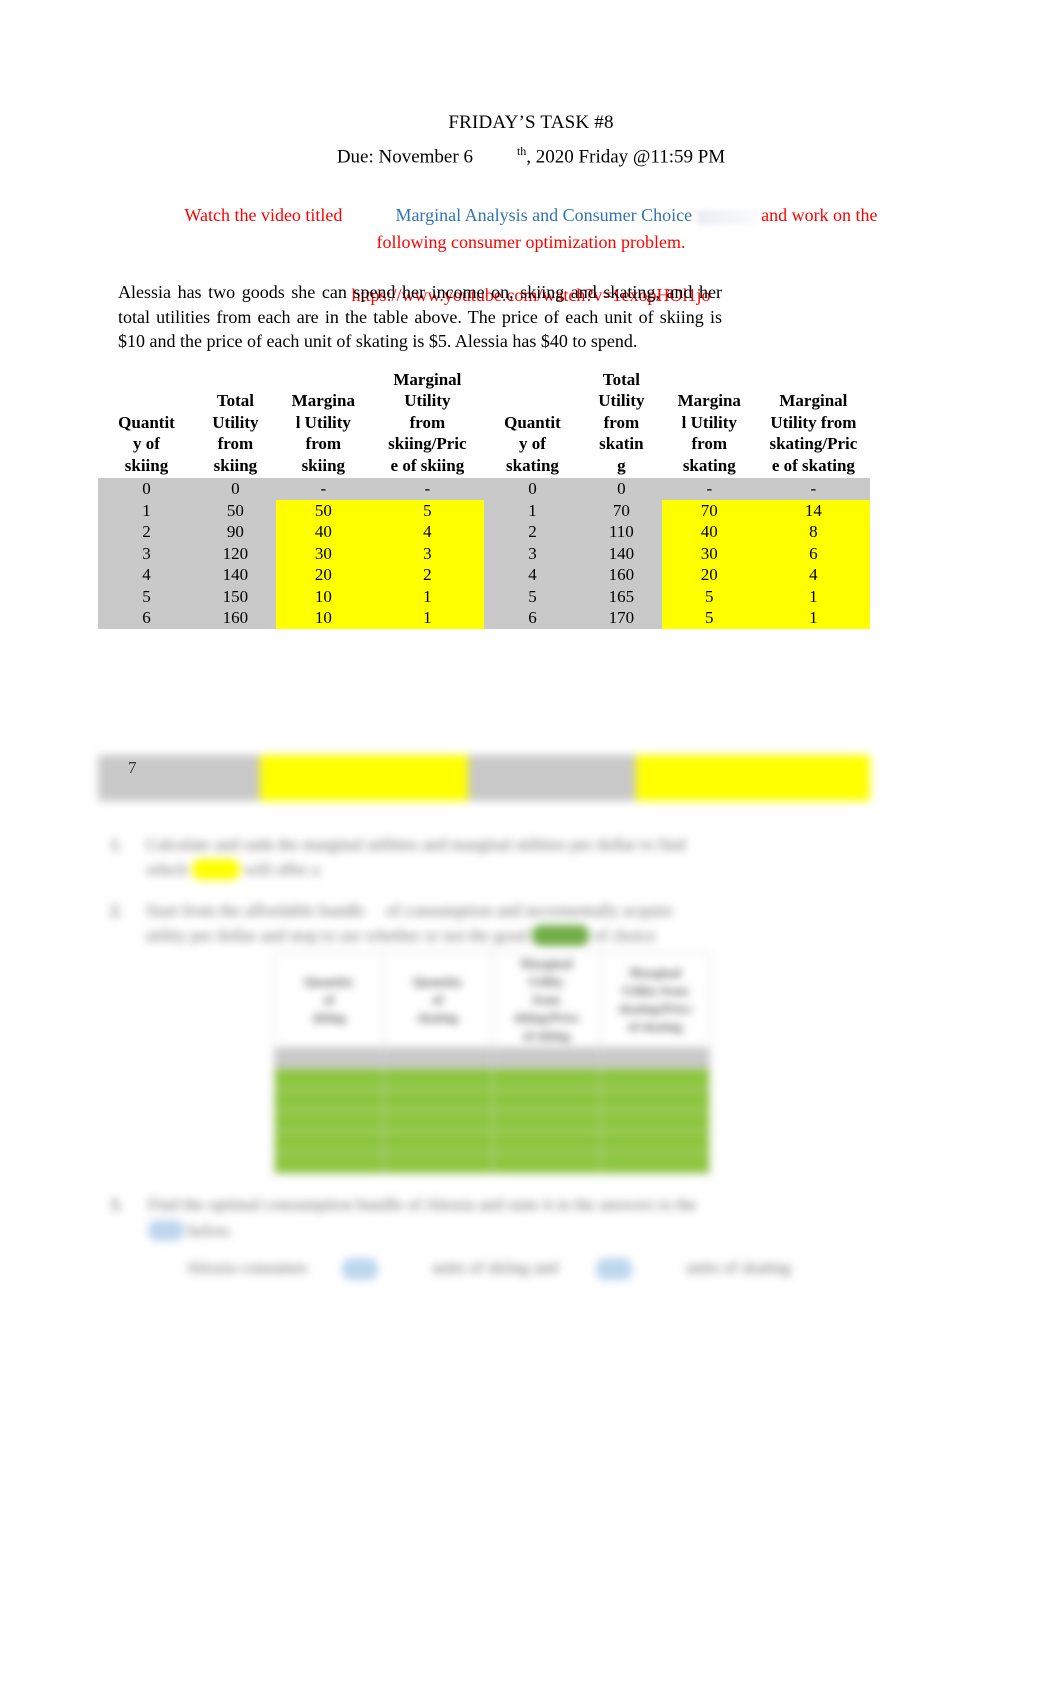 The image size is (1062, 1700). I want to click on table-row: 2 90 40 4 2 110 40 8, so click(484, 532).